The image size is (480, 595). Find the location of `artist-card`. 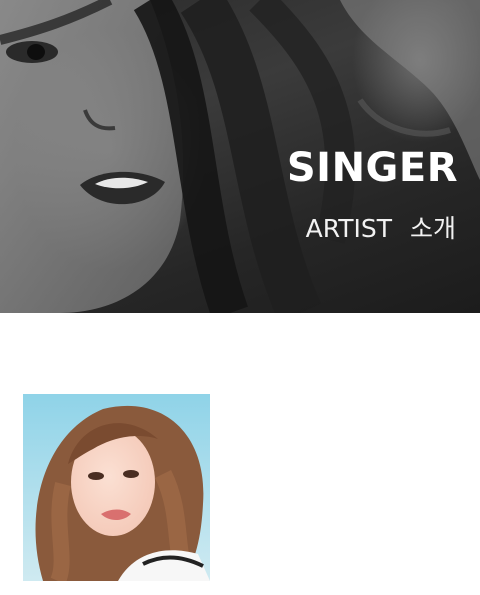

artist-card is located at coordinates (116, 487).